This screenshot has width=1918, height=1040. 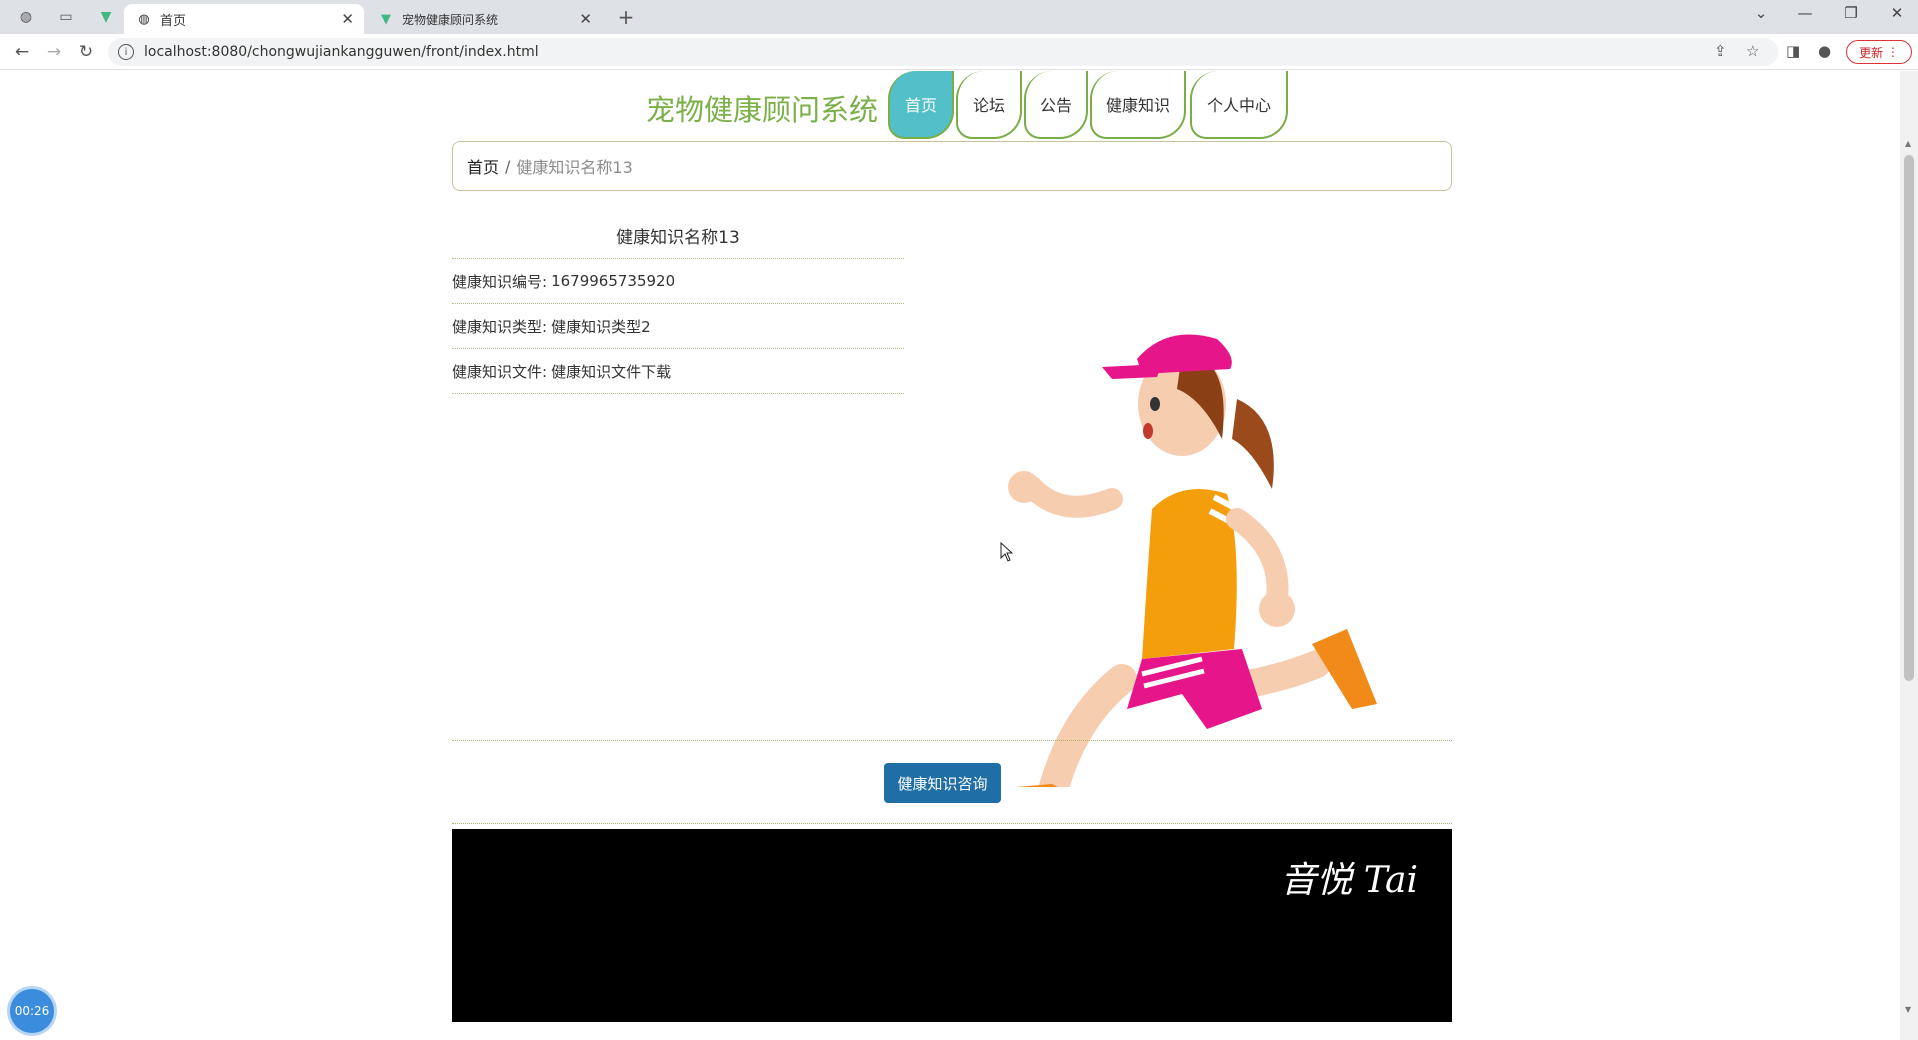 I want to click on update-button: 更新 ⋮, so click(x=1879, y=52).